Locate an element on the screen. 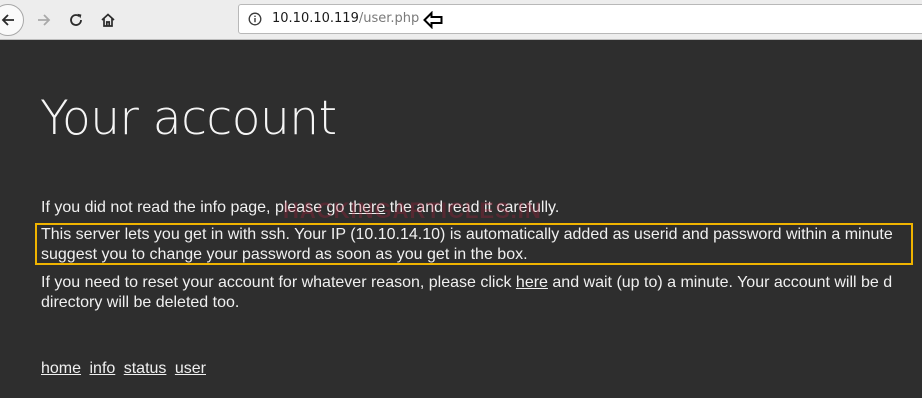 The height and width of the screenshot is (398, 922). nav-info-link: info is located at coordinates (102, 368).